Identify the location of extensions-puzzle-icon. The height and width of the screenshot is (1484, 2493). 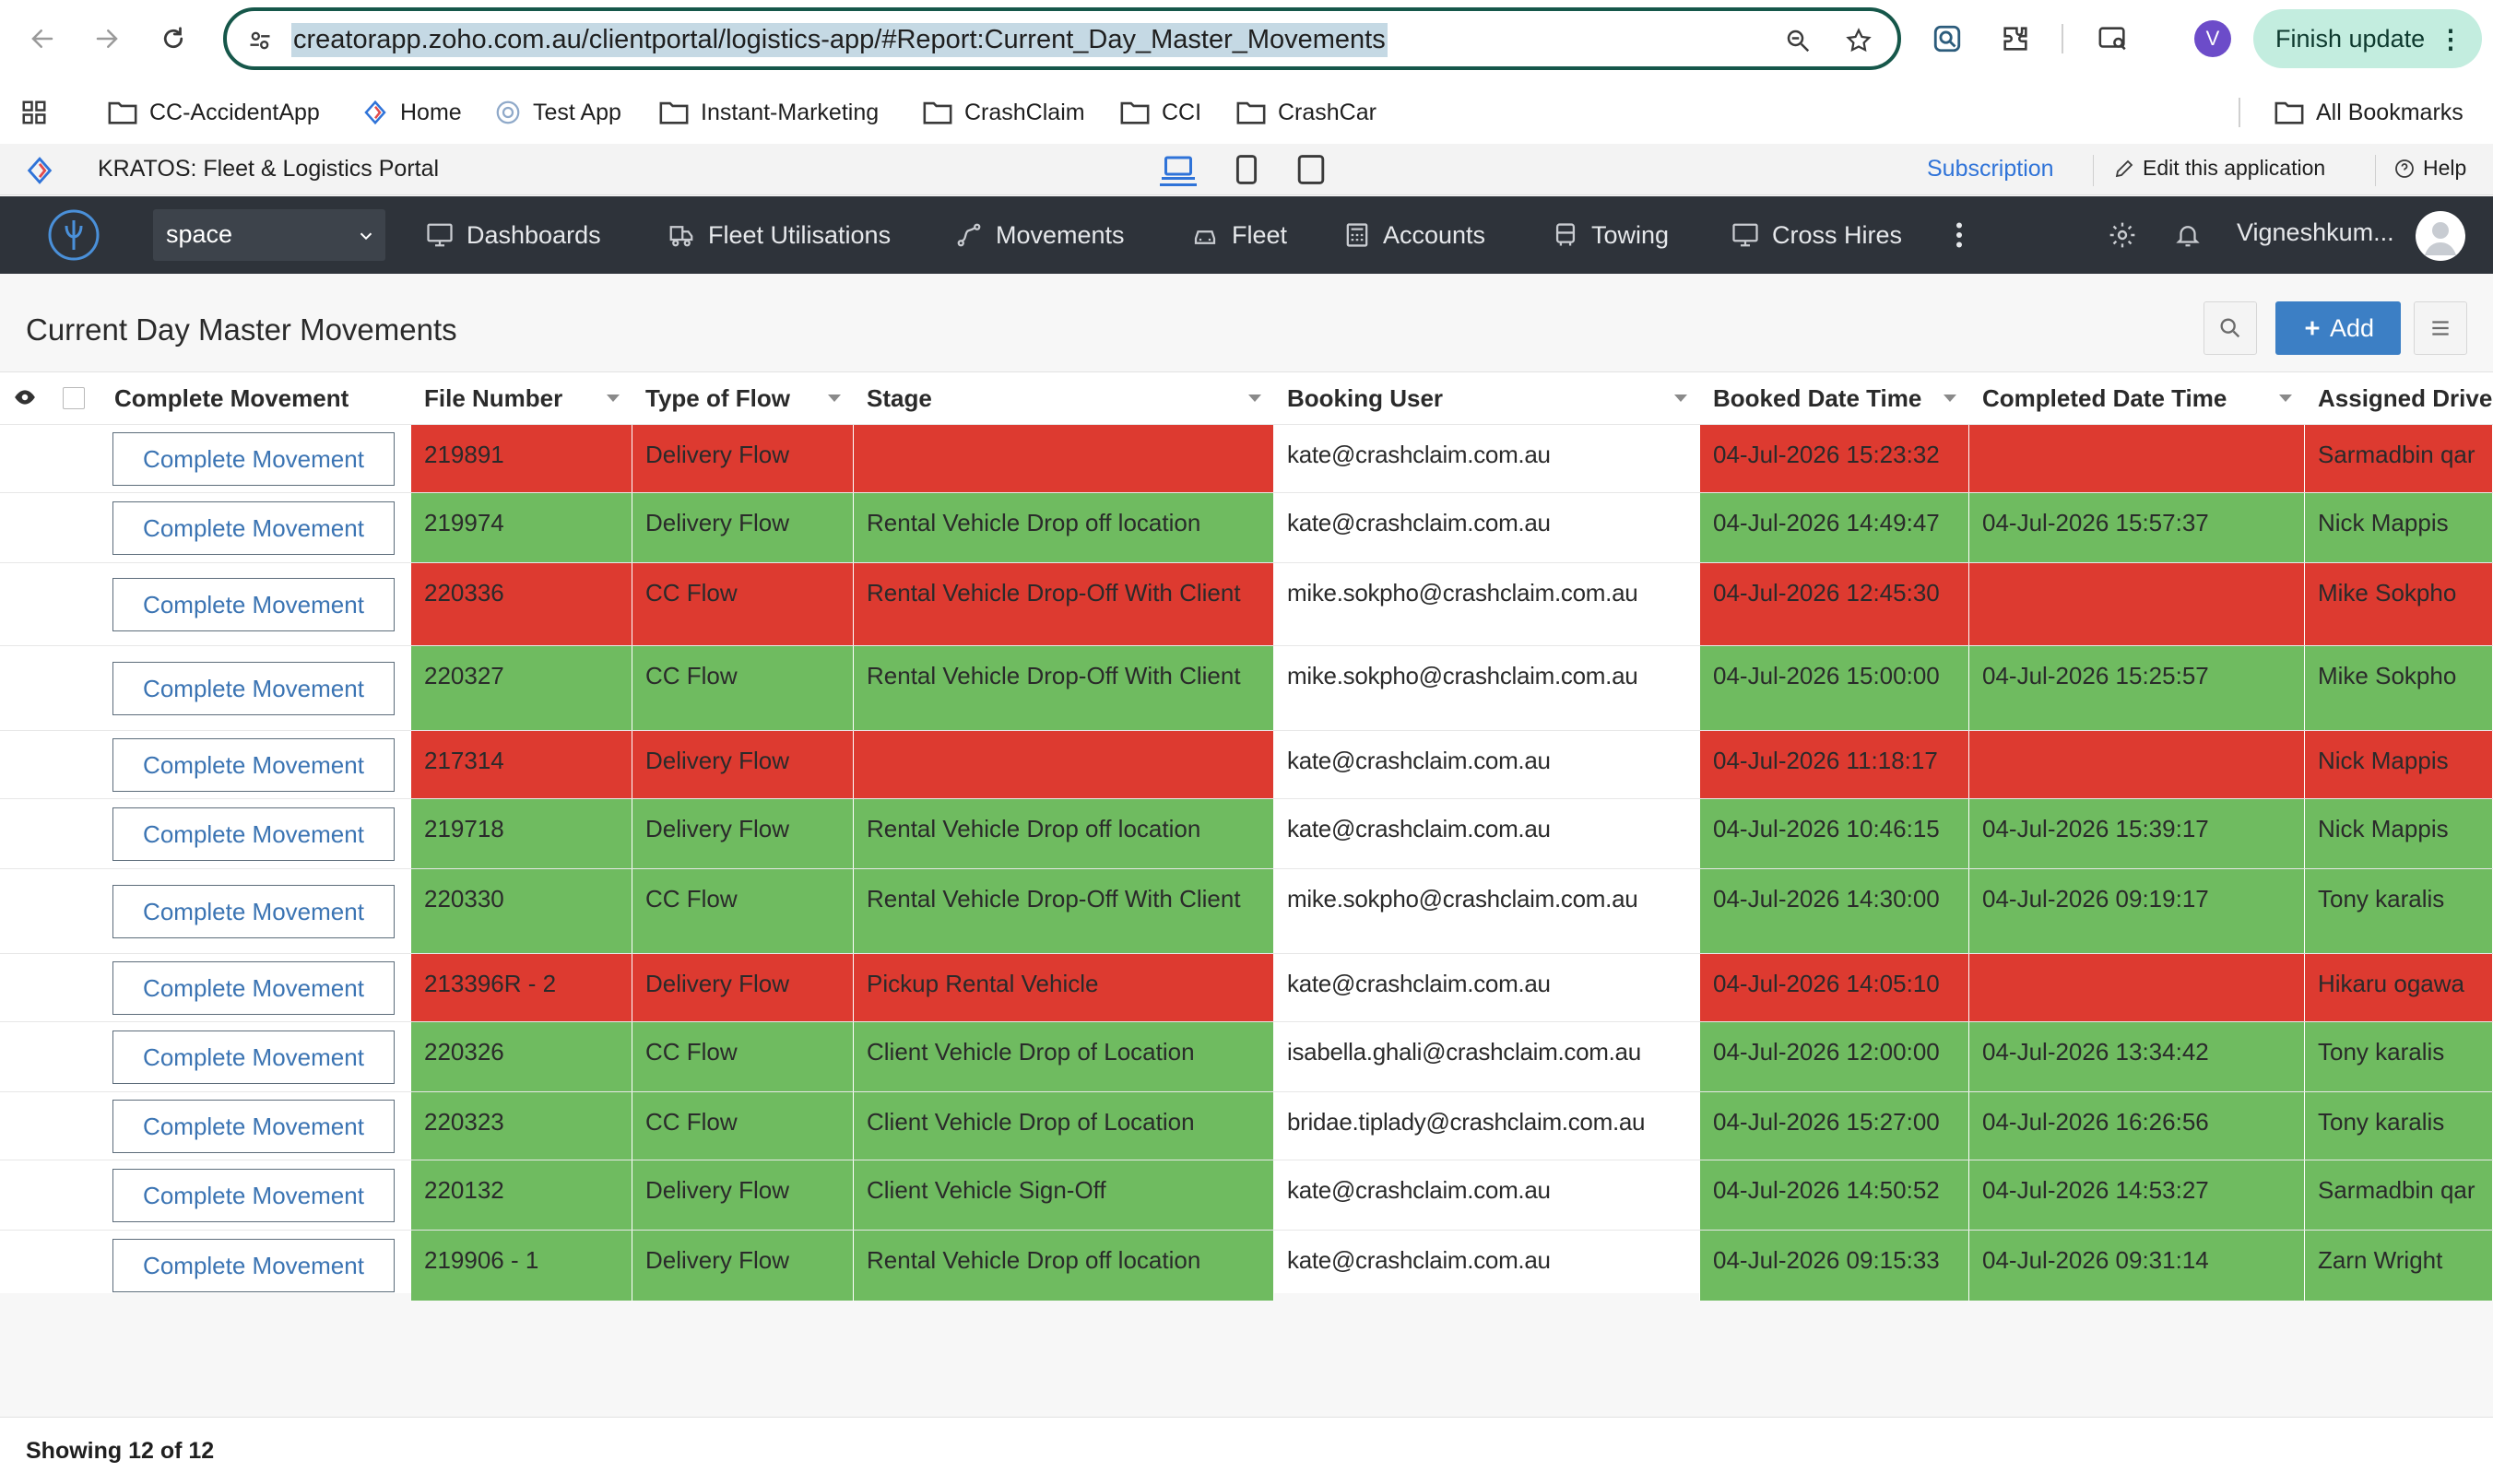
(2015, 39).